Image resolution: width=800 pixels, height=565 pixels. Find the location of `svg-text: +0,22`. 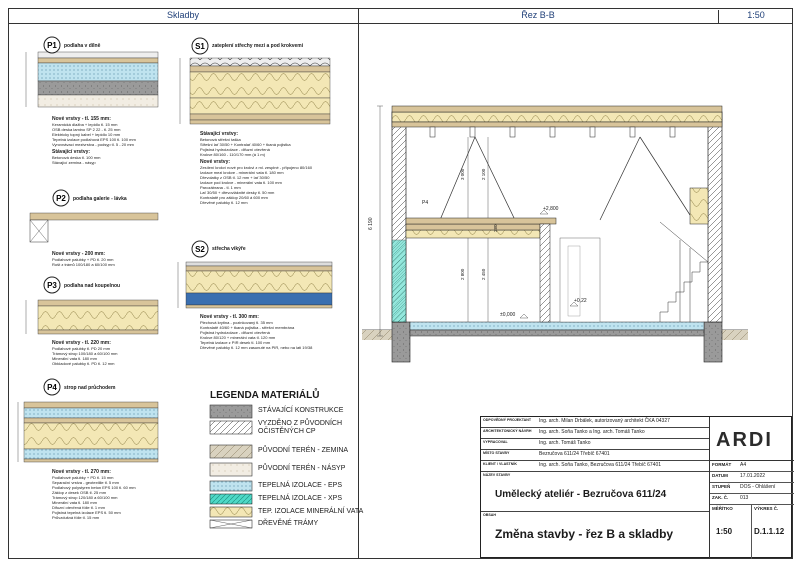

svg-text: +0,22 is located at coordinates (580, 301).